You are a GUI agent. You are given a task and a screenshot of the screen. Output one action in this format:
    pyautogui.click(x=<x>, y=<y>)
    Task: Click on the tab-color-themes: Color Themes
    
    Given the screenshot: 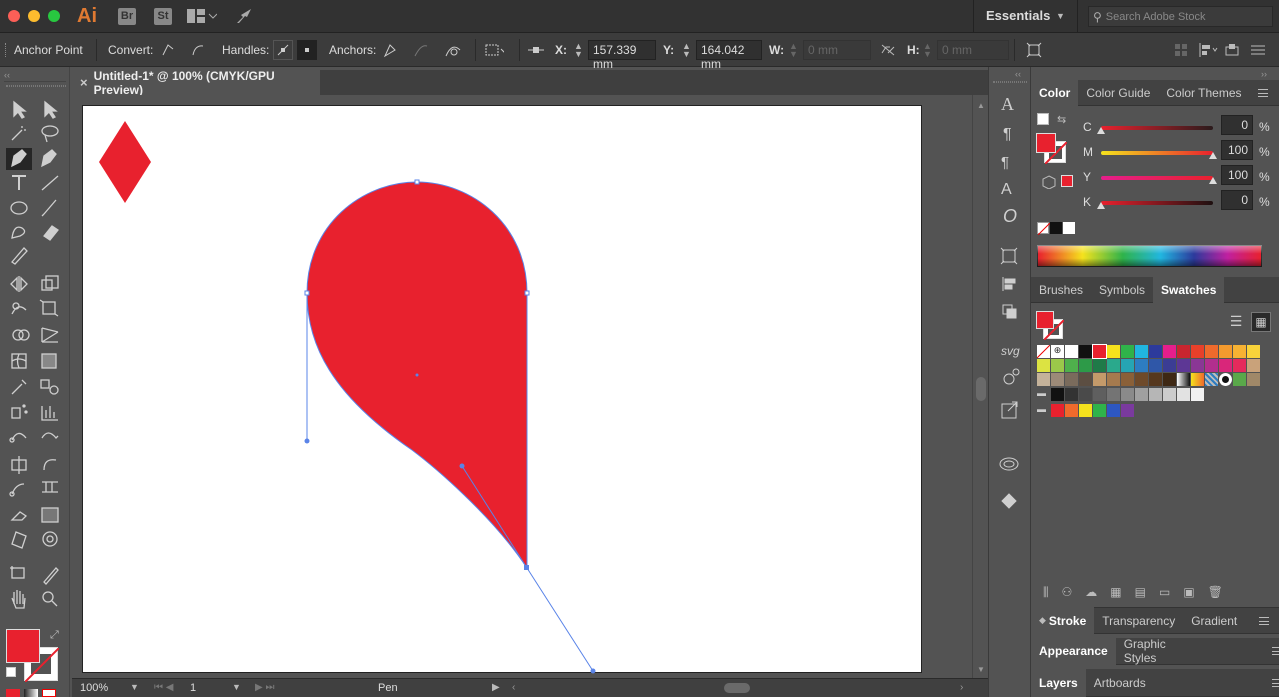 What is the action you would take?
    pyautogui.click(x=1203, y=93)
    